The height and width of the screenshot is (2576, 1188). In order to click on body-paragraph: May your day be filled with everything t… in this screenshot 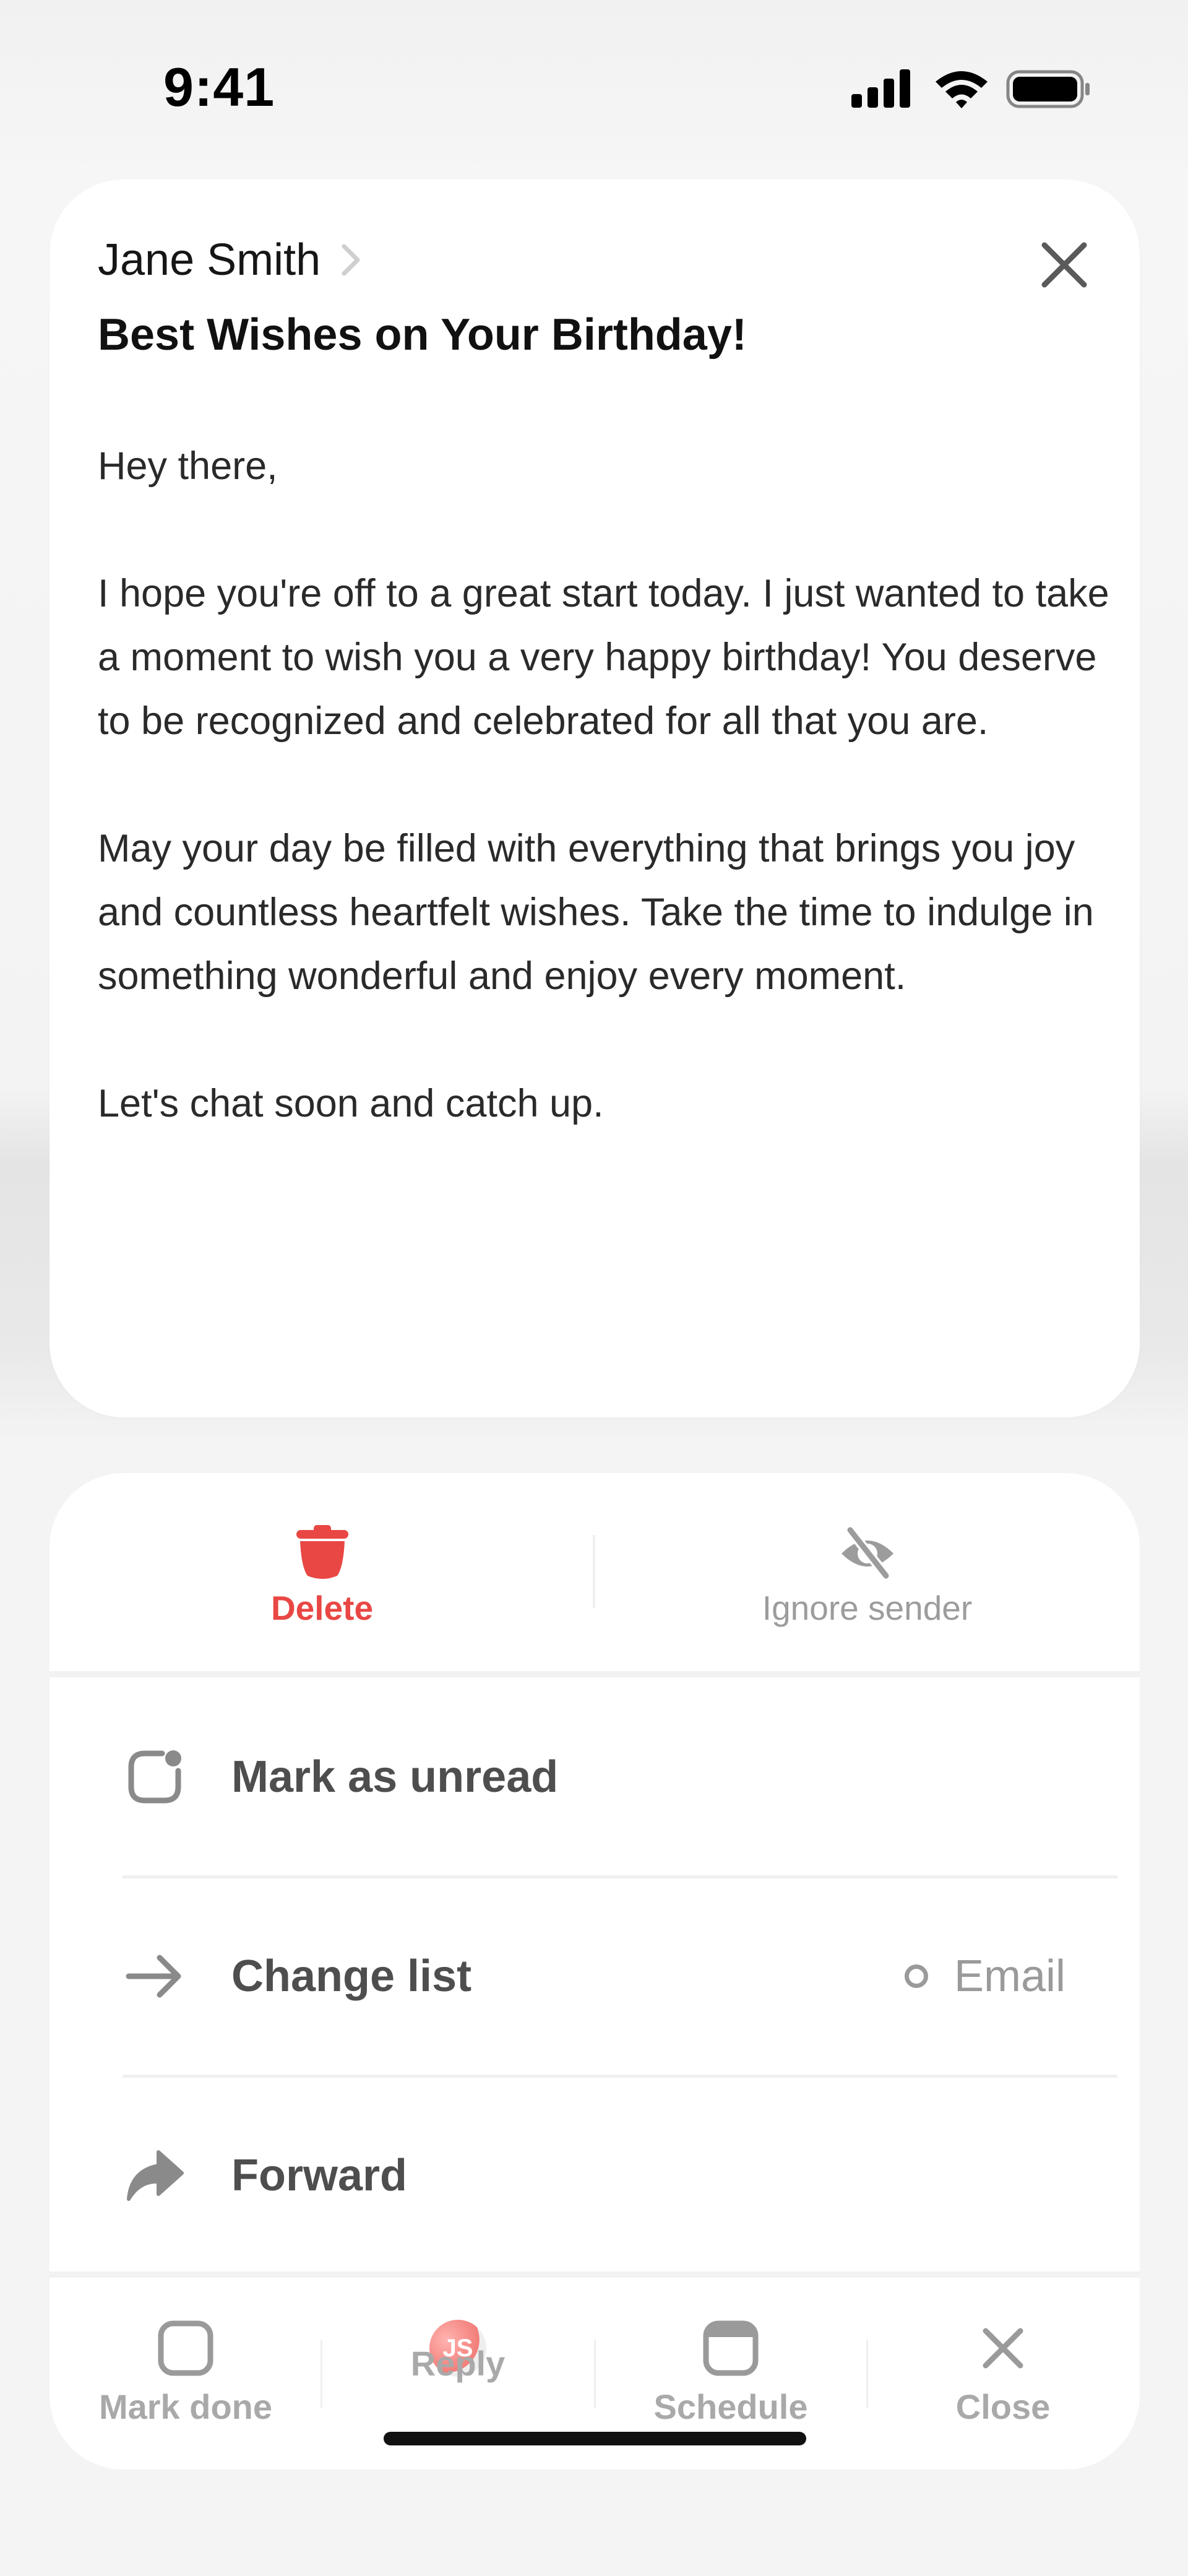, I will do `click(596, 912)`.